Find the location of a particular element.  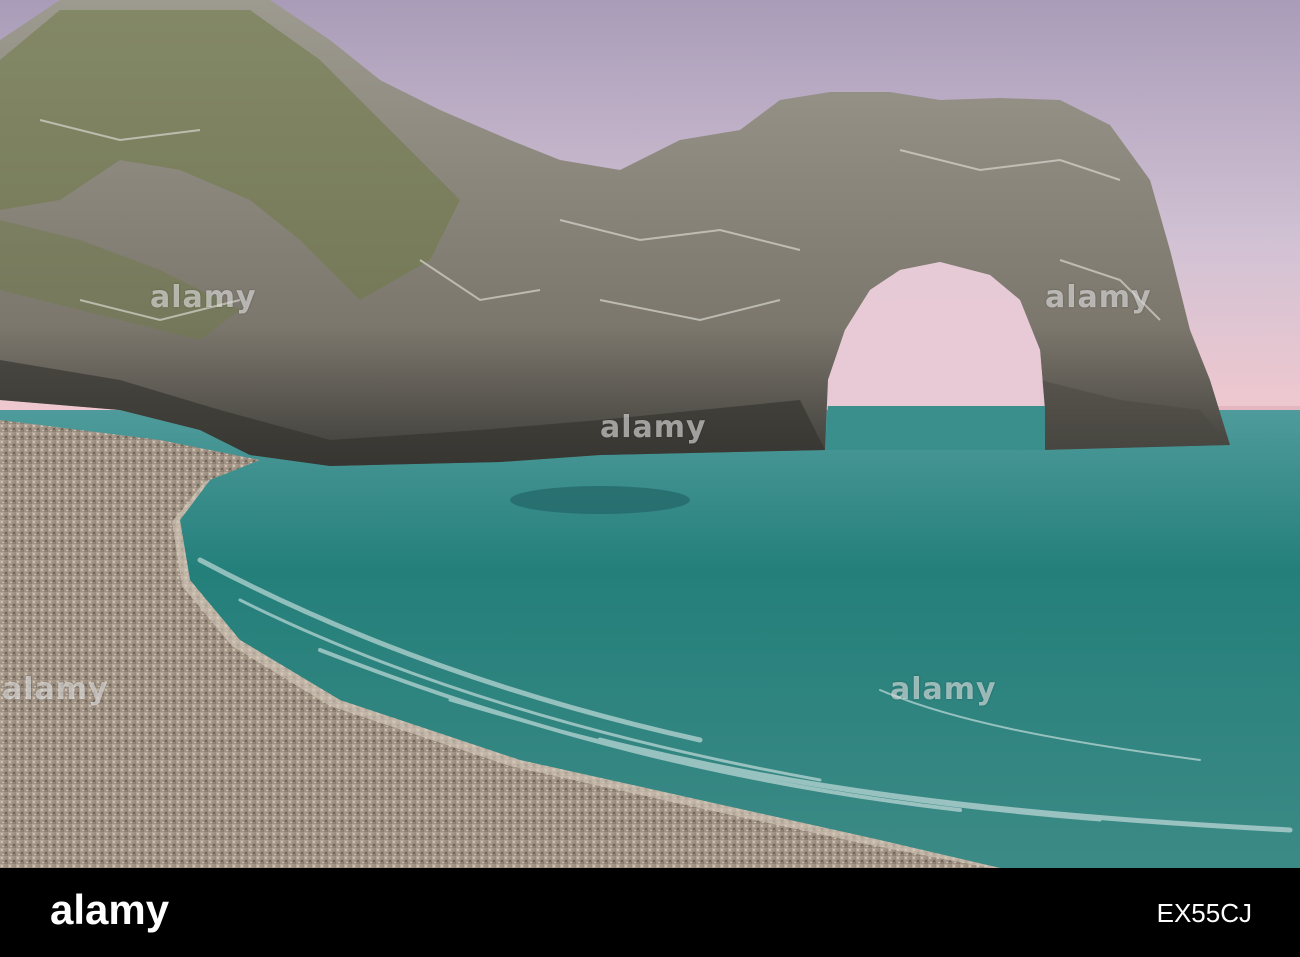

brand-logo: alamy is located at coordinates (110, 909).